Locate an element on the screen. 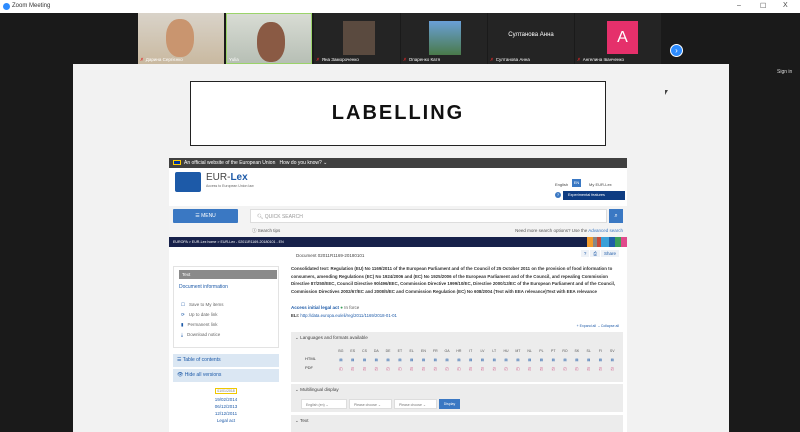  display-button: Display is located at coordinates (449, 404).